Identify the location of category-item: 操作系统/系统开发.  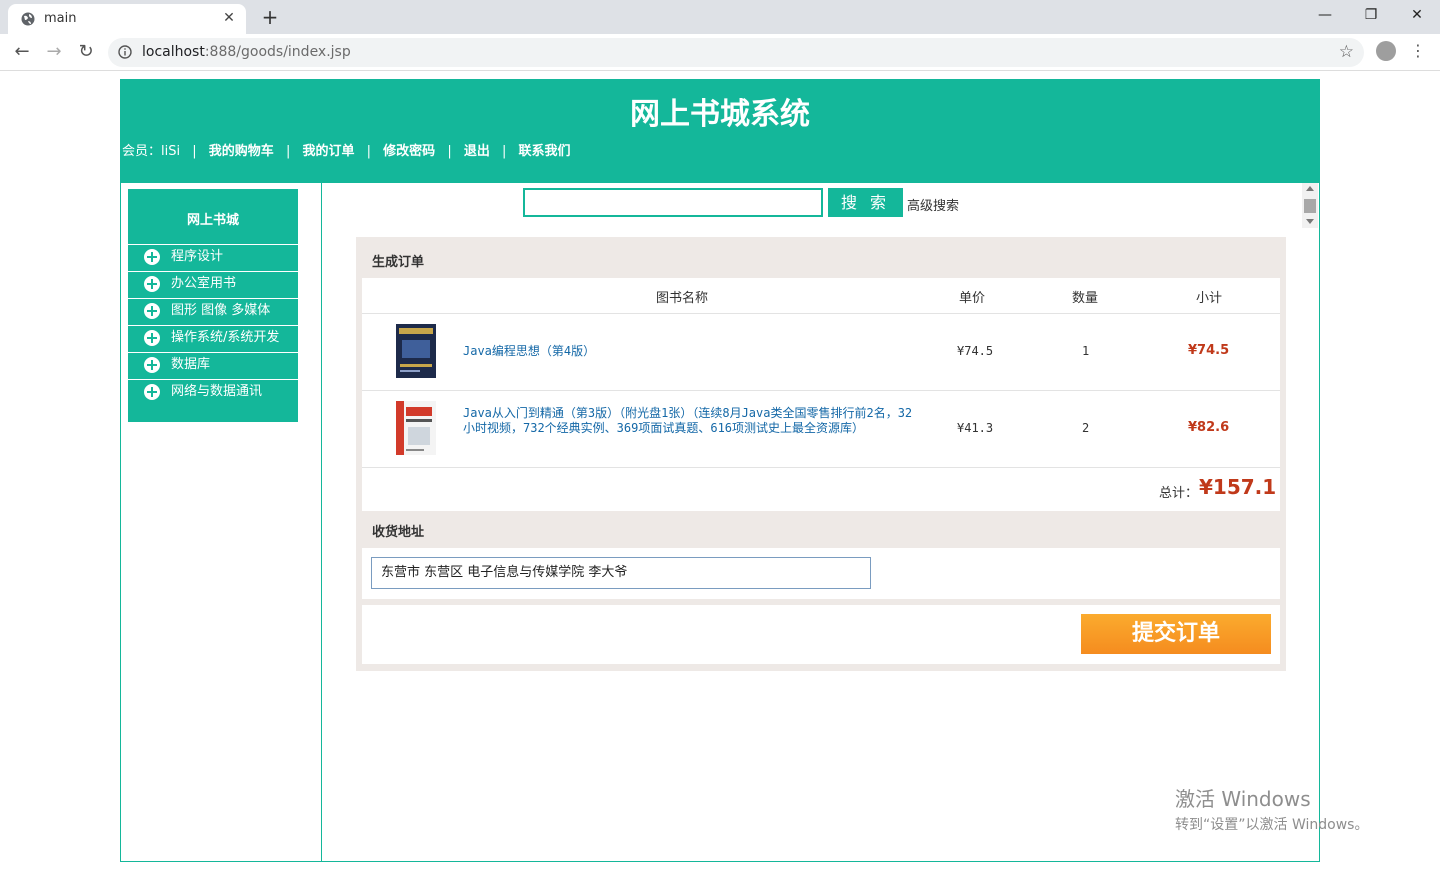
(213, 337).